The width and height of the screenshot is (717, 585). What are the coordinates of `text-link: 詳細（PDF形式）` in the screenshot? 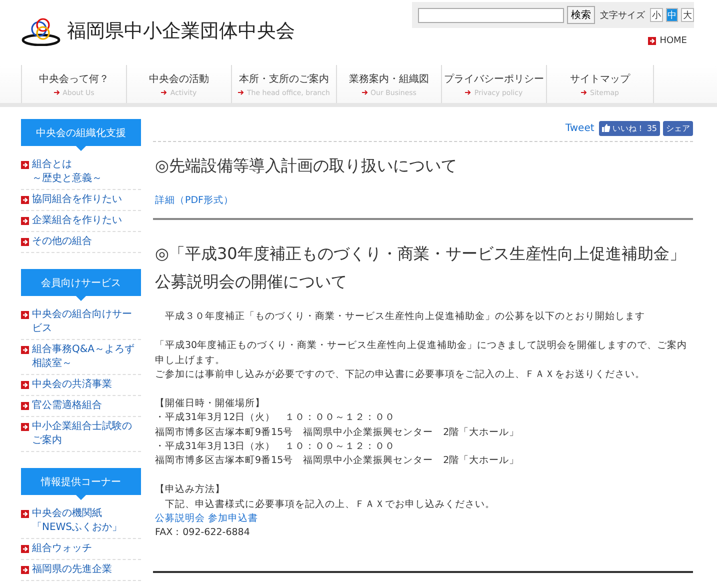 It's located at (194, 201).